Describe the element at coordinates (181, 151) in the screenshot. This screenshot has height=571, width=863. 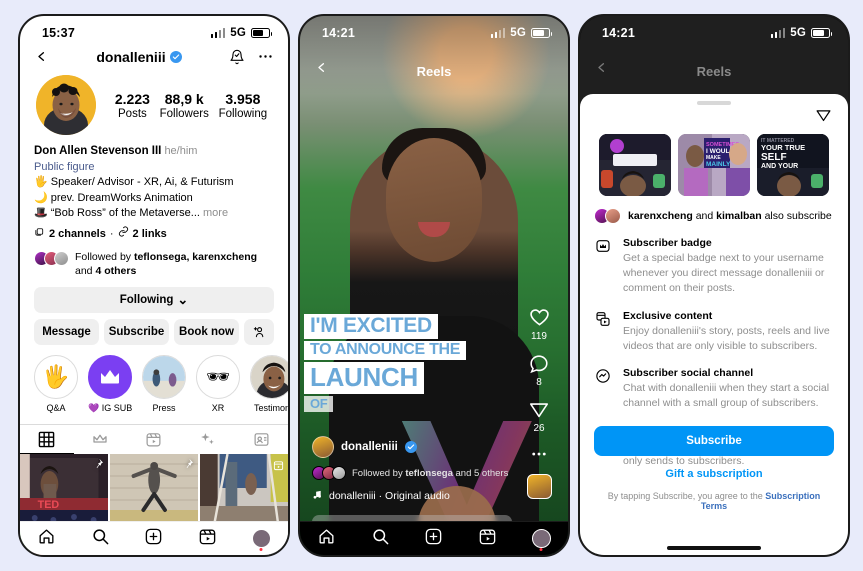
I see `bio-pronouns: he/him` at that location.